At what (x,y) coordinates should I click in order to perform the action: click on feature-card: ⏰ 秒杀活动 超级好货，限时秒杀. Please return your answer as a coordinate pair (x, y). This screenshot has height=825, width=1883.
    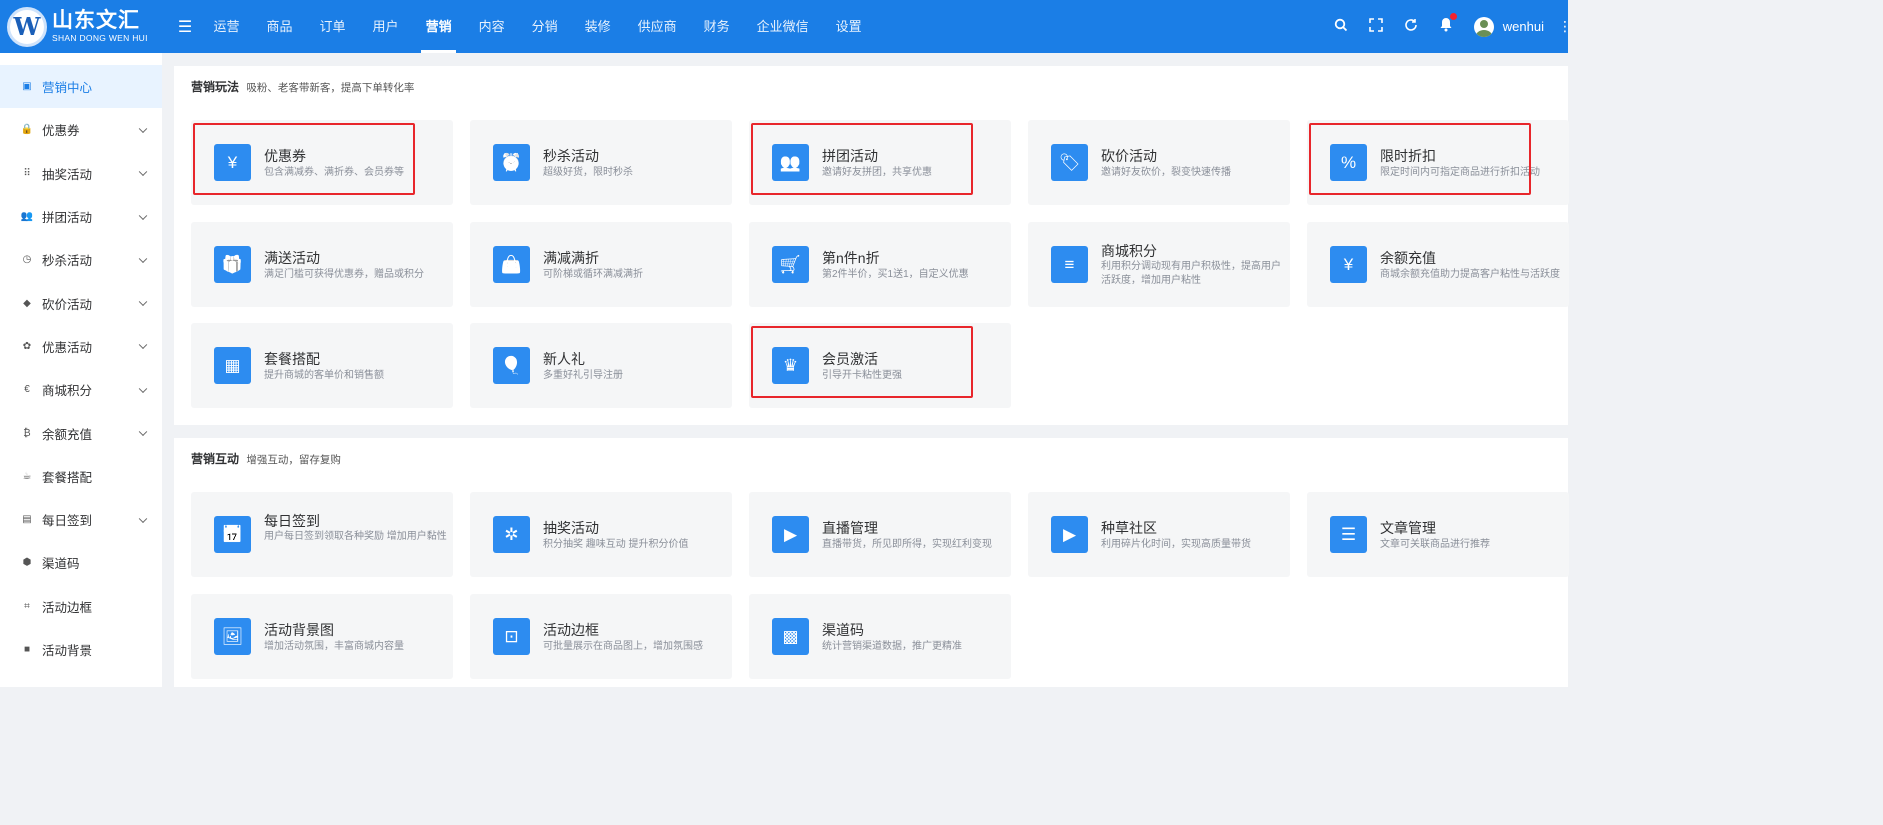
    Looking at the image, I should click on (601, 162).